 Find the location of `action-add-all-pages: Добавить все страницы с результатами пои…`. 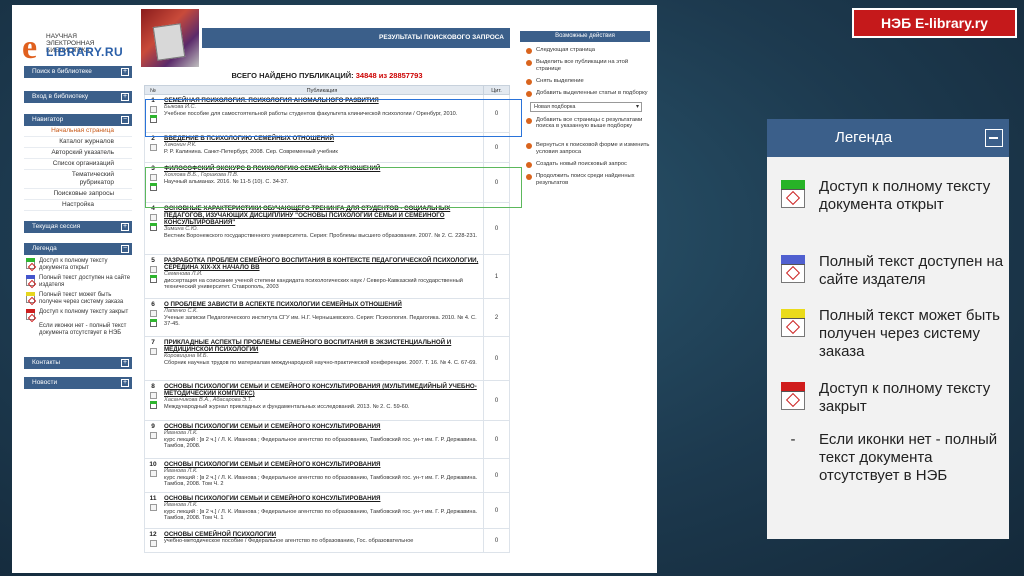

action-add-all-pages: Добавить все страницы с результатами пои… is located at coordinates (588, 124).